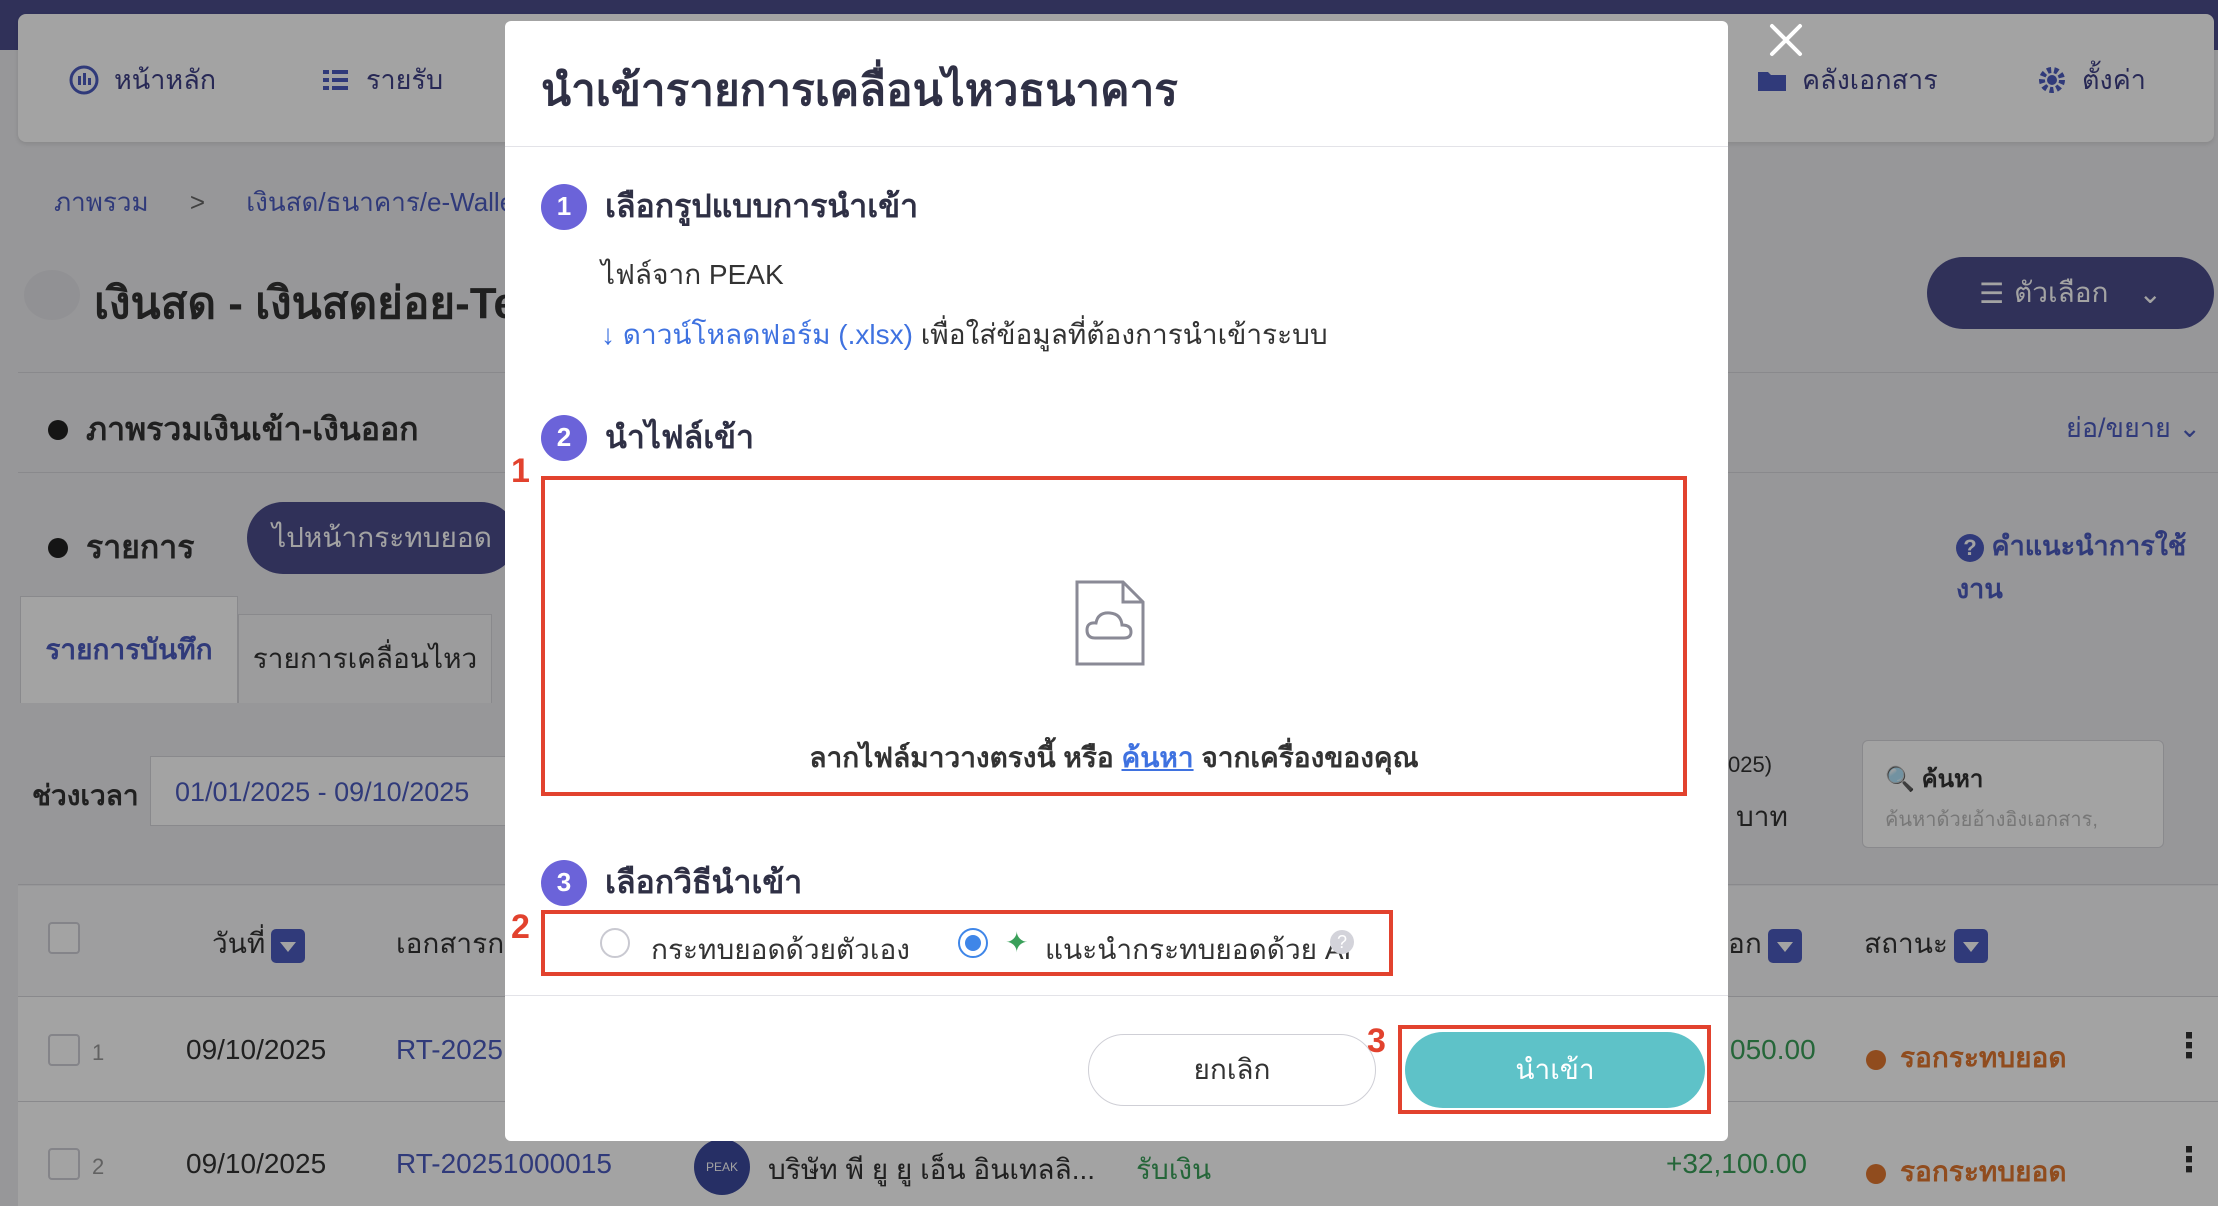 The image size is (2218, 1206). What do you see at coordinates (615, 943) in the screenshot?
I see `manual-radio` at bounding box center [615, 943].